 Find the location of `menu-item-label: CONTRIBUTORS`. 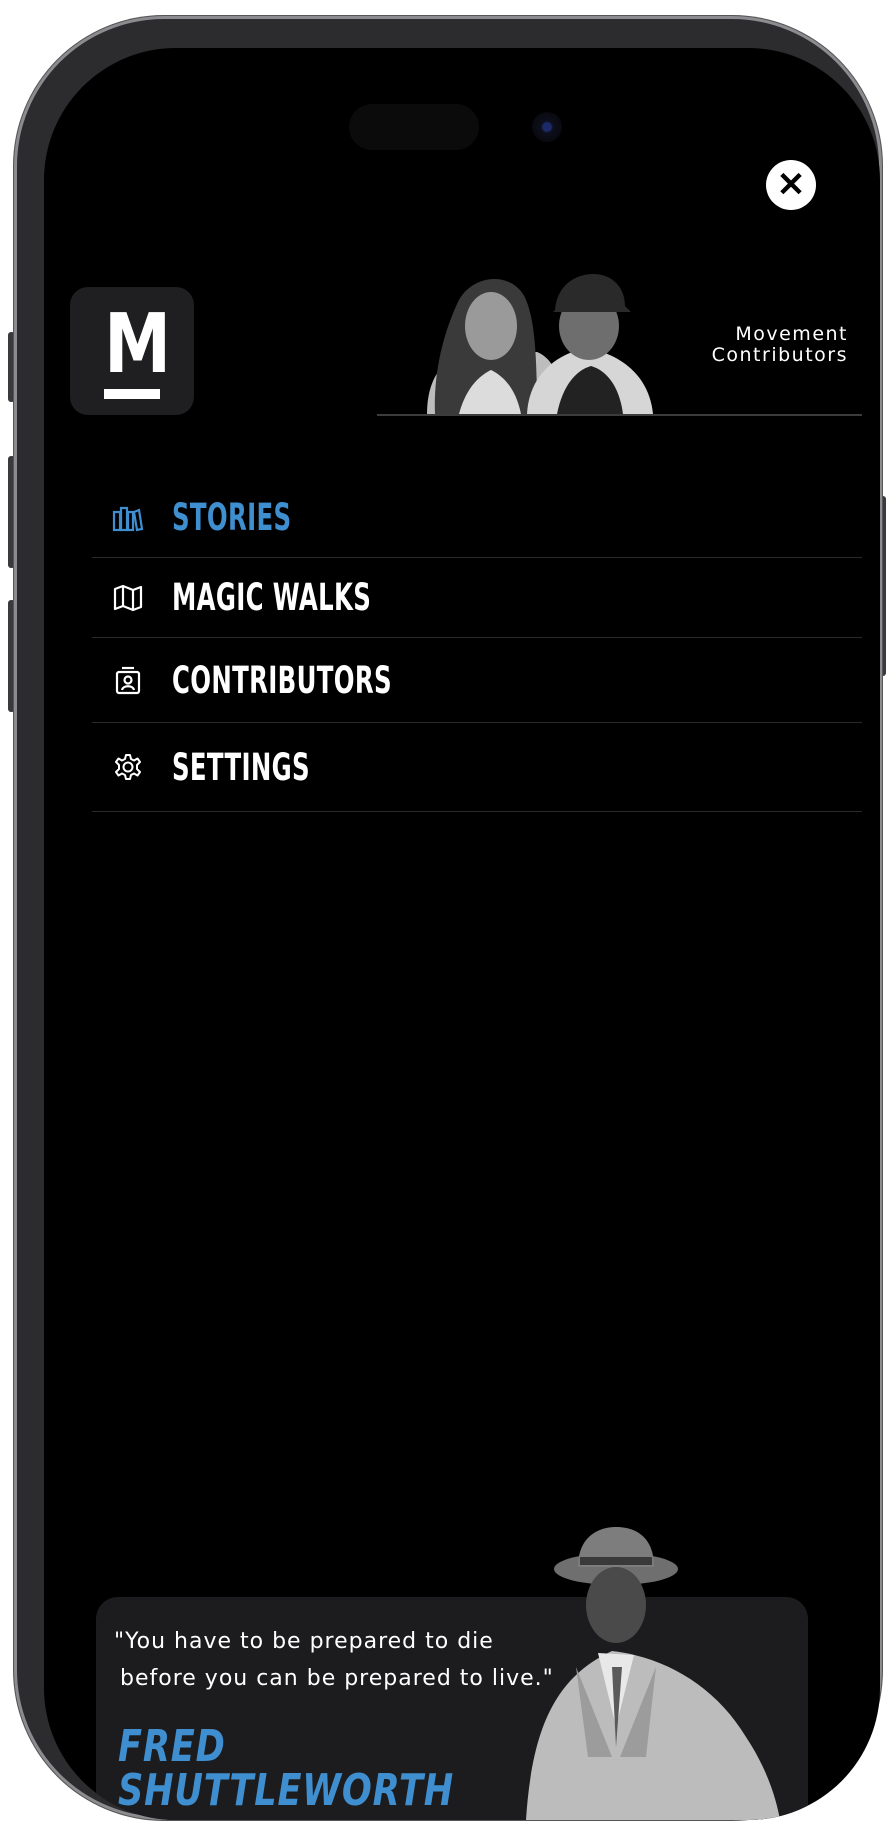

menu-item-label: CONTRIBUTORS is located at coordinates (282, 680).